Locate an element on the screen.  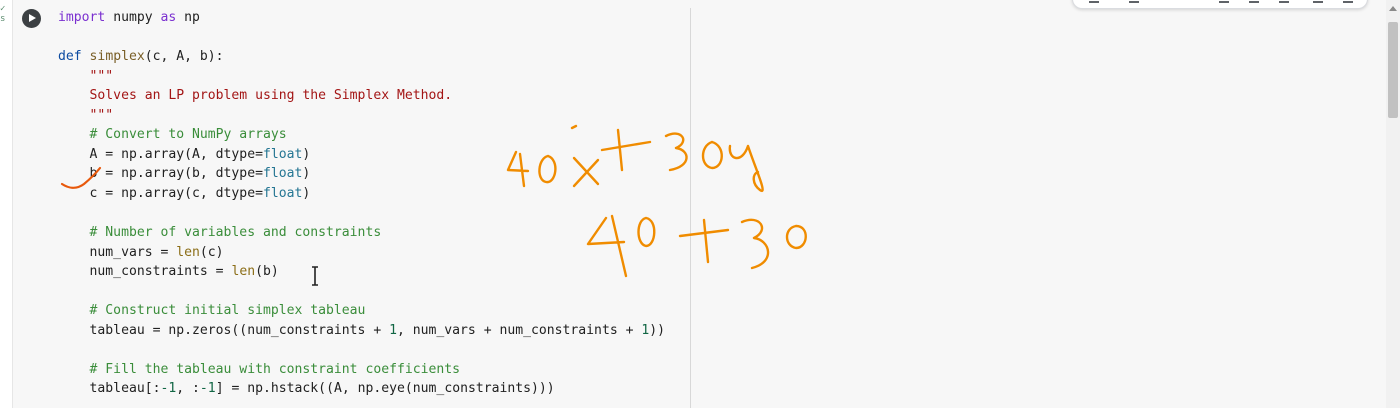
code-token: np is located at coordinates (188, 17).